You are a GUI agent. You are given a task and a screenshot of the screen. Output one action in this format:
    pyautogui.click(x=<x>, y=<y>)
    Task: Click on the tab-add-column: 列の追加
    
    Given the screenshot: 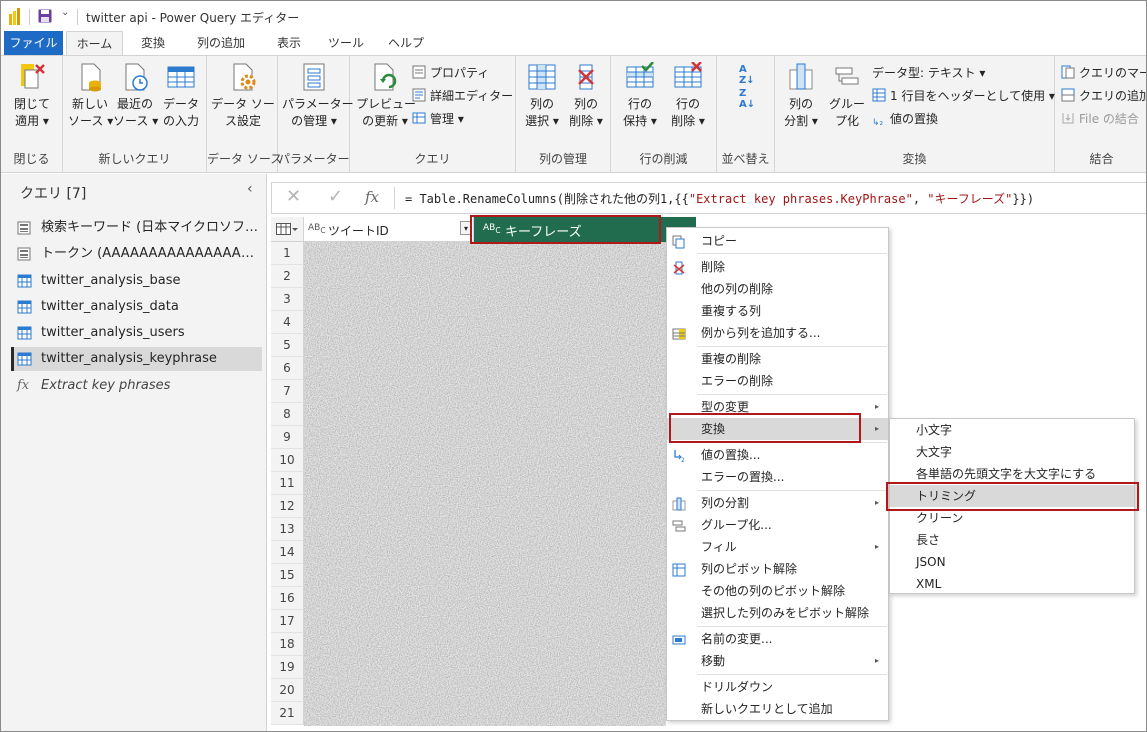 What is the action you would take?
    pyautogui.click(x=221, y=43)
    